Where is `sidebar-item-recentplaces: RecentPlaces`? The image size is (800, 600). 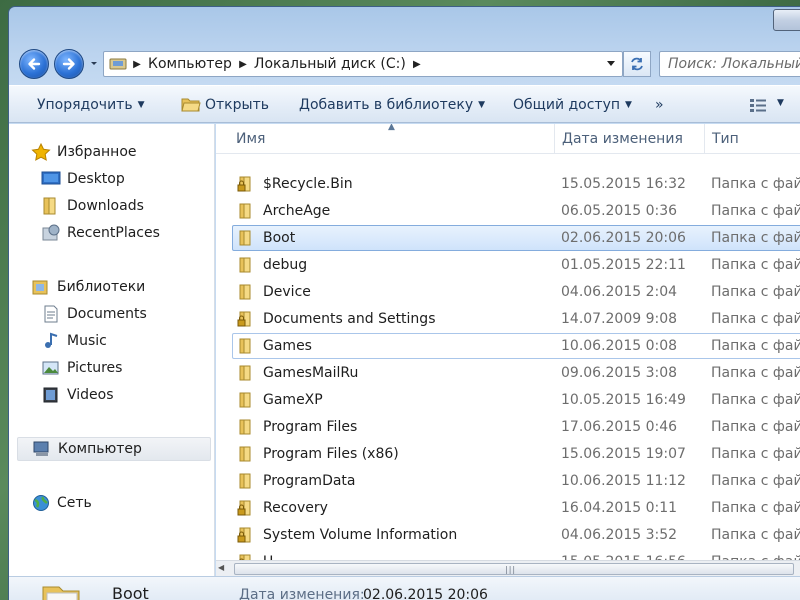 sidebar-item-recentplaces: RecentPlaces is located at coordinates (100, 233).